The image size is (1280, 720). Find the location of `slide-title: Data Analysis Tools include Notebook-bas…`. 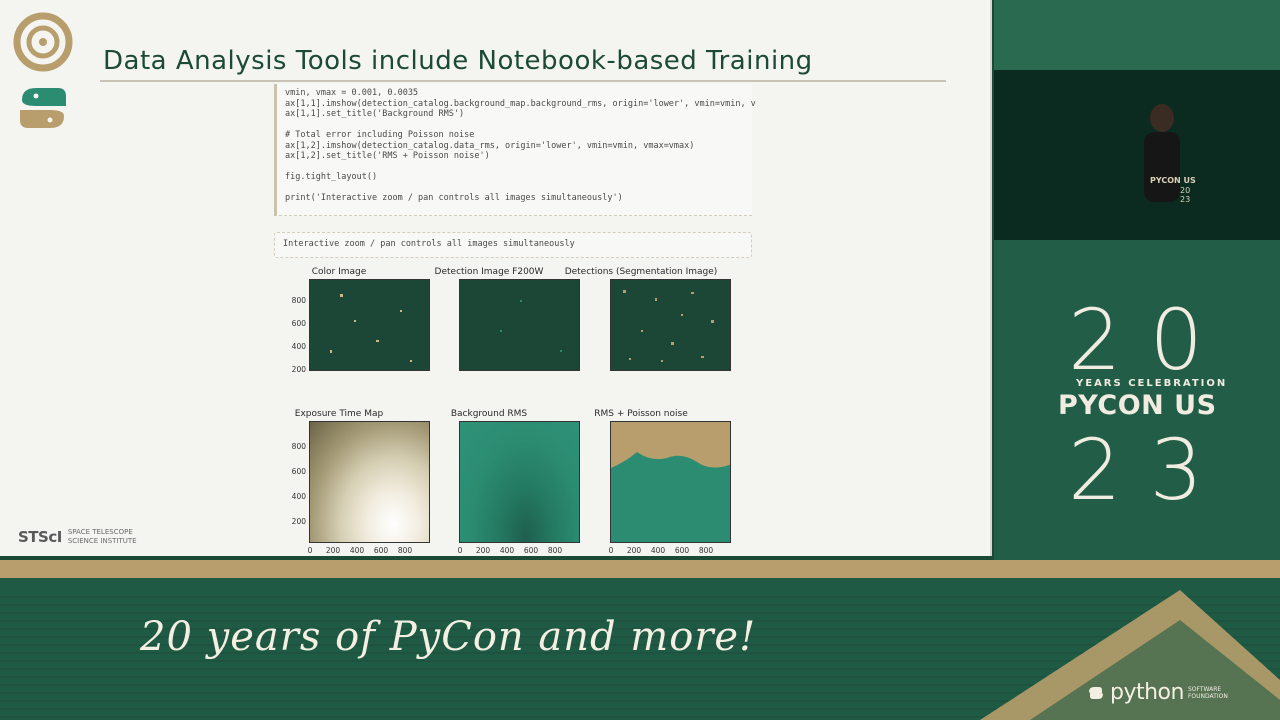

slide-title: Data Analysis Tools include Notebook-bas… is located at coordinates (458, 61).